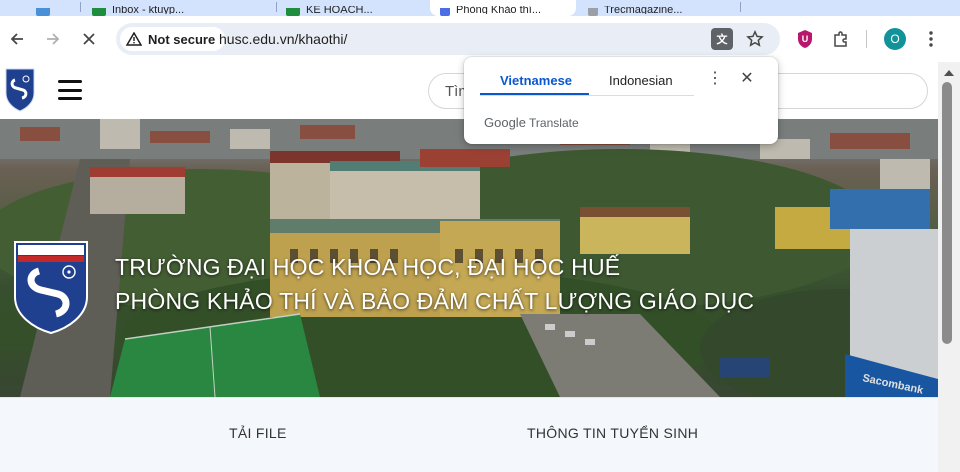 This screenshot has height=472, width=960. I want to click on stop-loading-button, so click(89, 39).